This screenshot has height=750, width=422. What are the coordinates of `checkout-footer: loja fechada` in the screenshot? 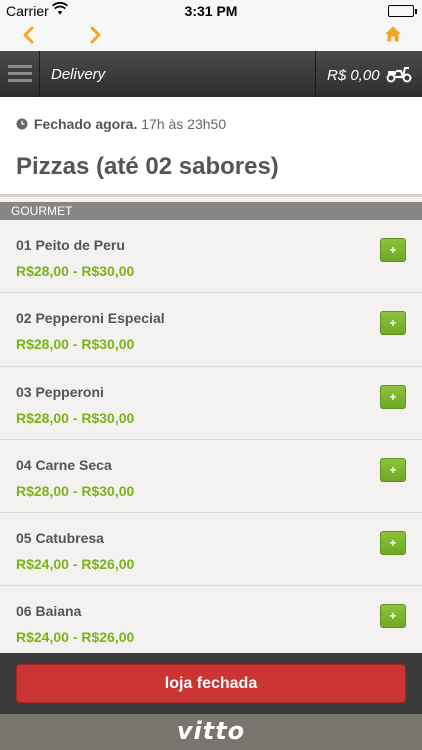 It's located at (211, 683).